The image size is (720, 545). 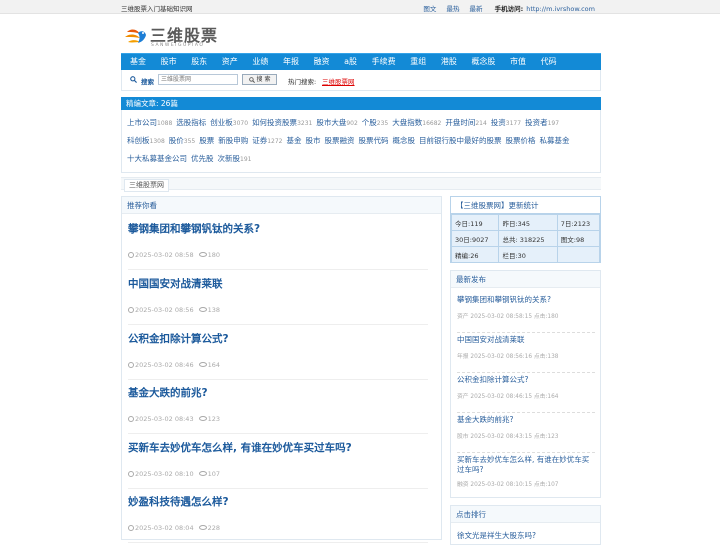 I want to click on latest-item-title: 公积金扣除计算公式?, so click(x=492, y=379).